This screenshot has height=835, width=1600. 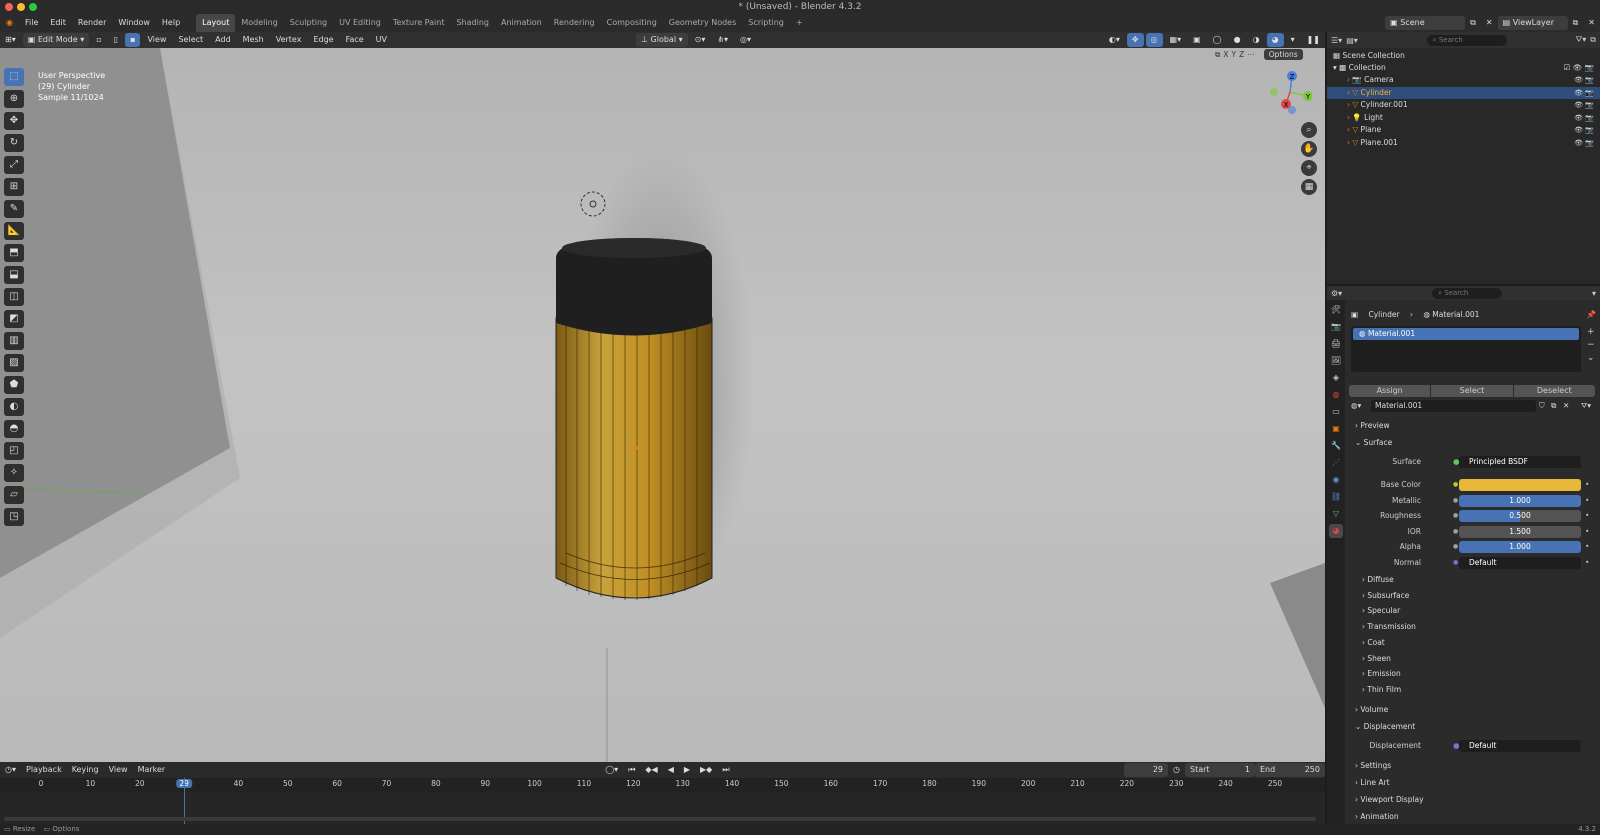 What do you see at coordinates (1463, 105) in the screenshot?
I see `outliner-item-cylinder-001: › ▽ Cylinder.001 👁 📷` at bounding box center [1463, 105].